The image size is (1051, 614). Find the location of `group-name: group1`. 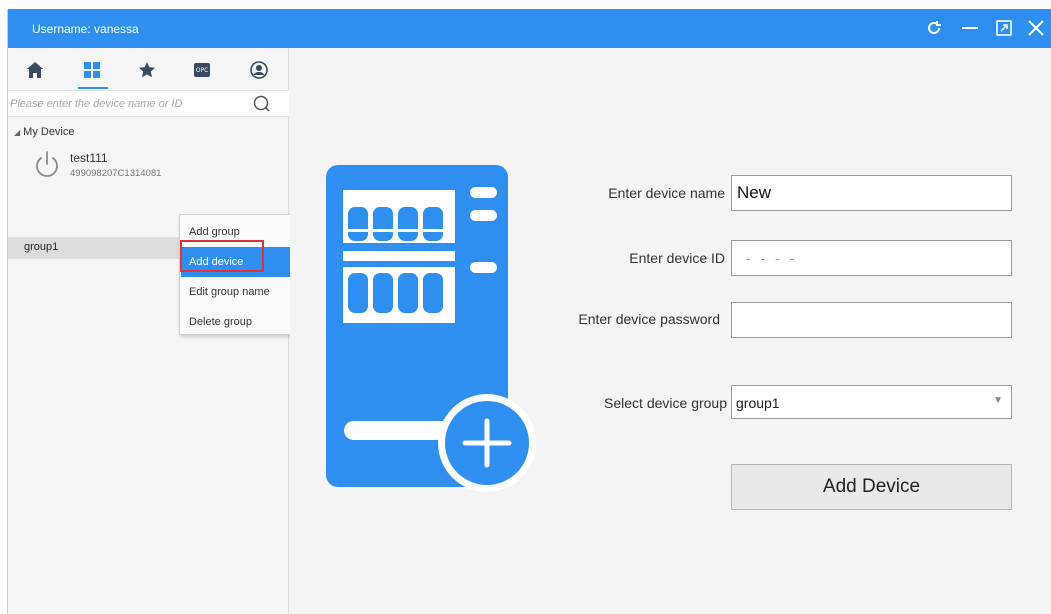

group-name: group1 is located at coordinates (41, 247).